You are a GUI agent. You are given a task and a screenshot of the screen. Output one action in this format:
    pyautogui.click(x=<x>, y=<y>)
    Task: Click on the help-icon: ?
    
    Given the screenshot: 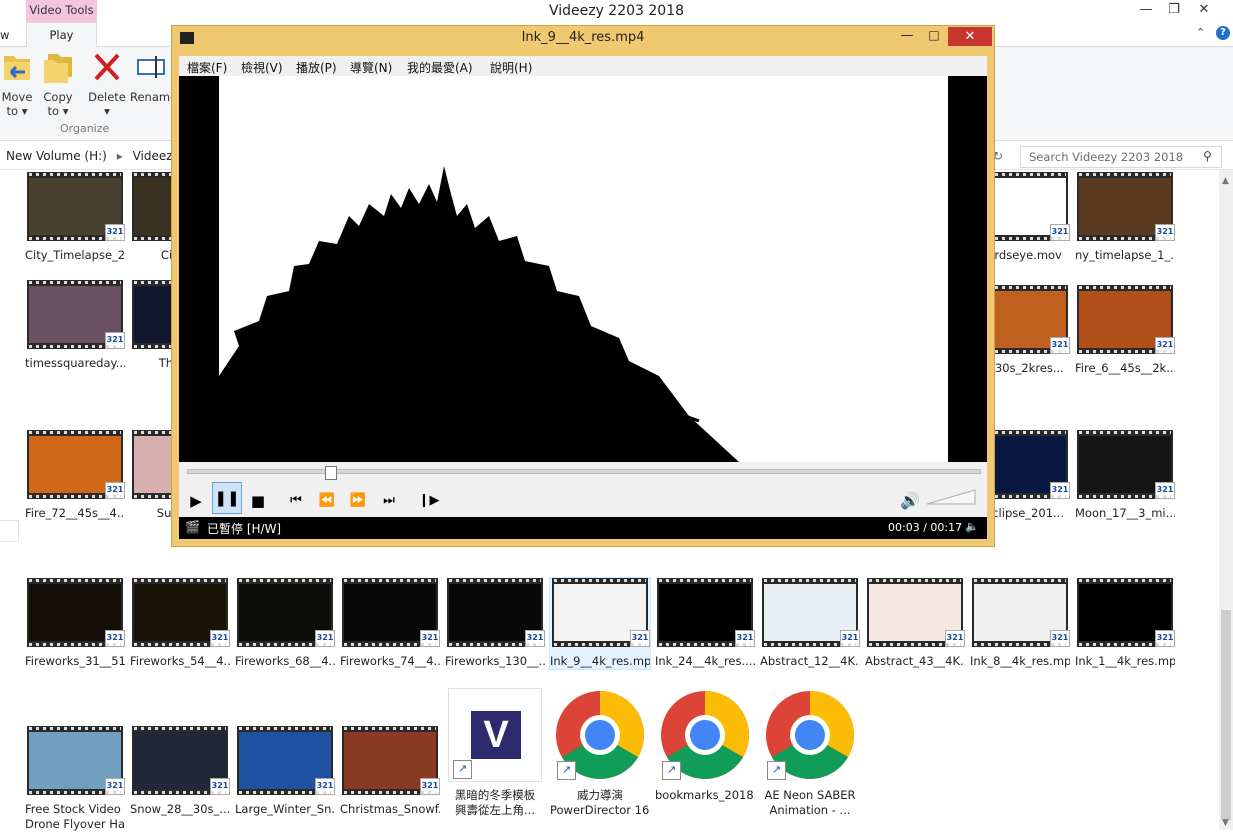 What is the action you would take?
    pyautogui.click(x=1223, y=33)
    